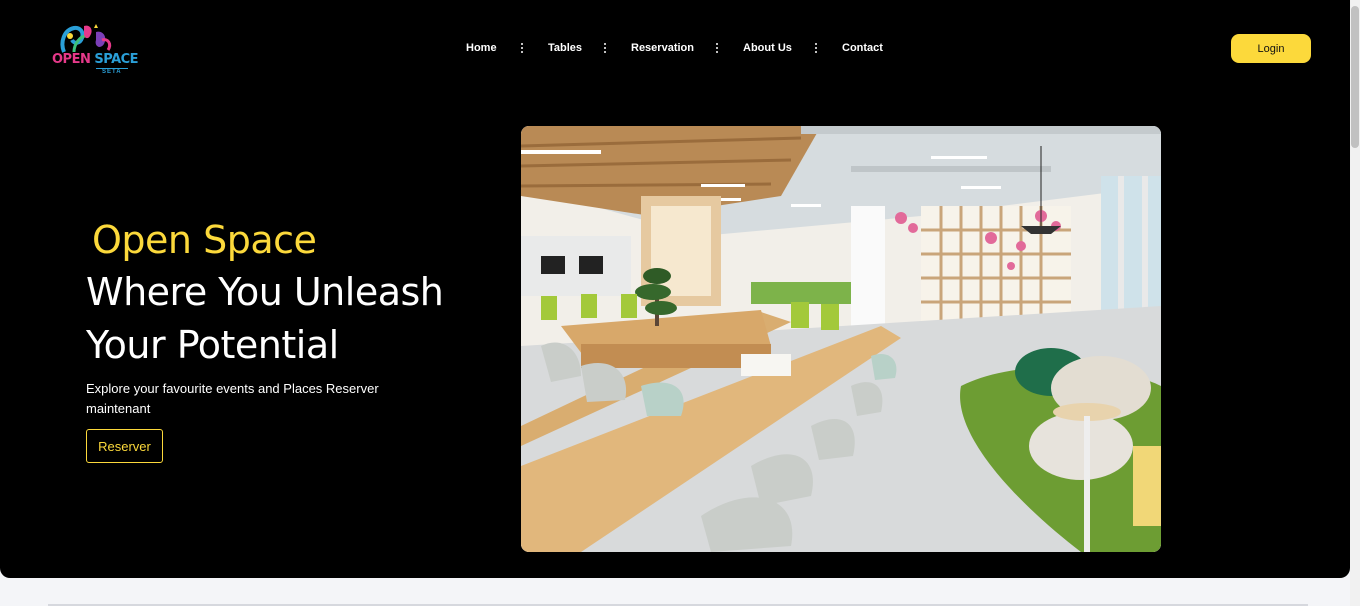 The height and width of the screenshot is (606, 1360). I want to click on hero-title-line-2: Your Potential, so click(212, 345).